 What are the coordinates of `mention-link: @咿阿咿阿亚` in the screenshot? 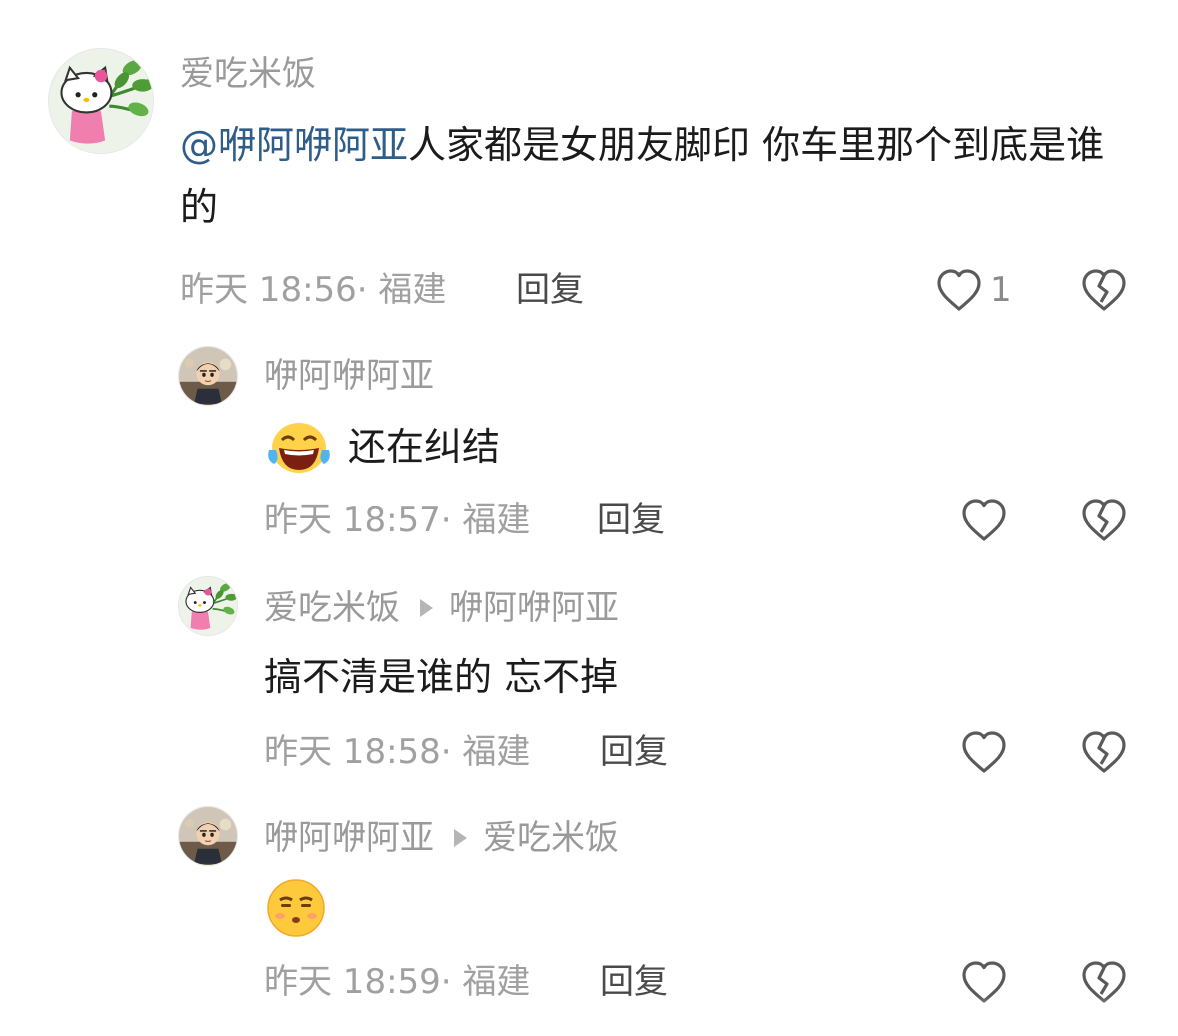 It's located at (294, 145).